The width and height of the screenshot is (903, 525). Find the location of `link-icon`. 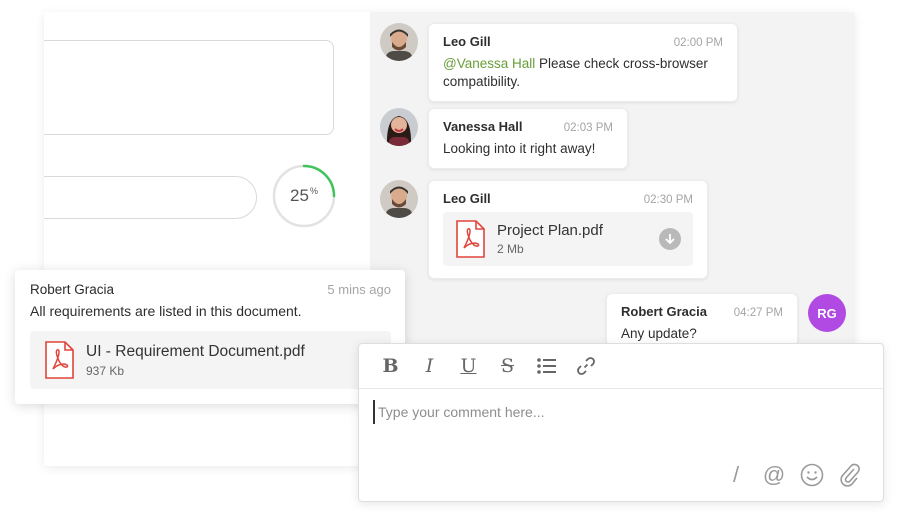

link-icon is located at coordinates (585, 366).